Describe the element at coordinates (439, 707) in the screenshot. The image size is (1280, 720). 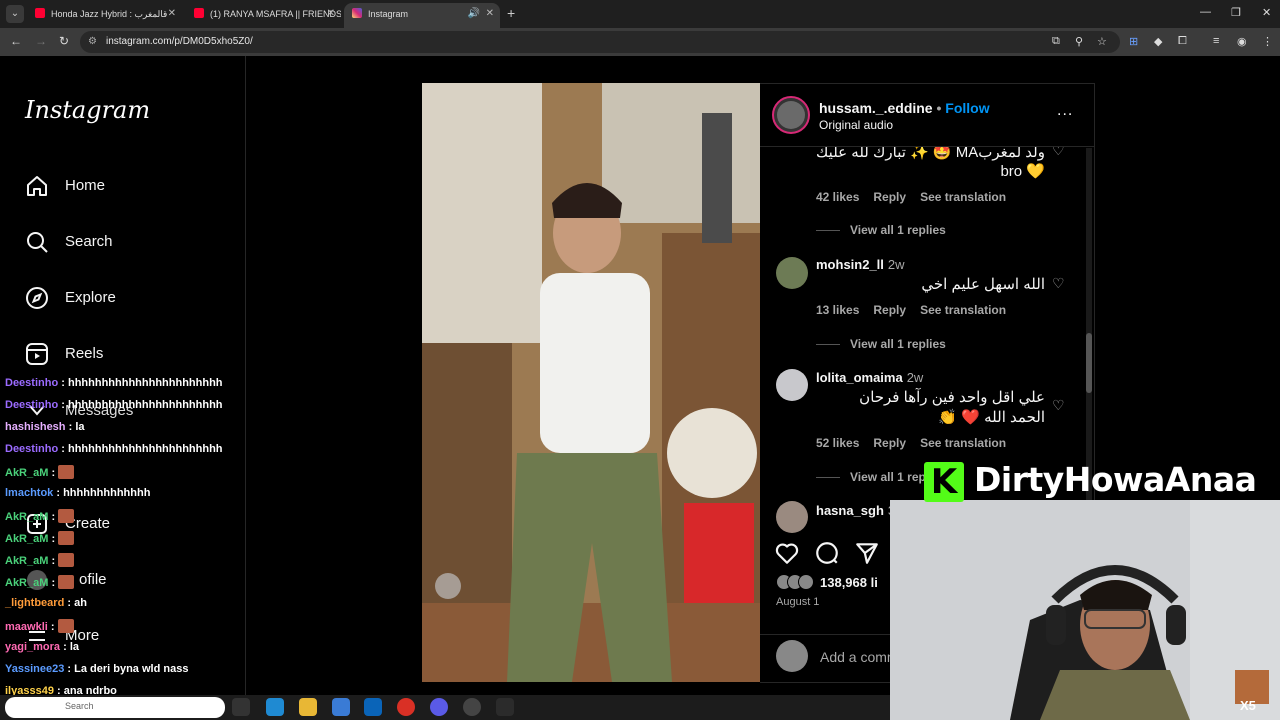
I see `discord-icon` at that location.